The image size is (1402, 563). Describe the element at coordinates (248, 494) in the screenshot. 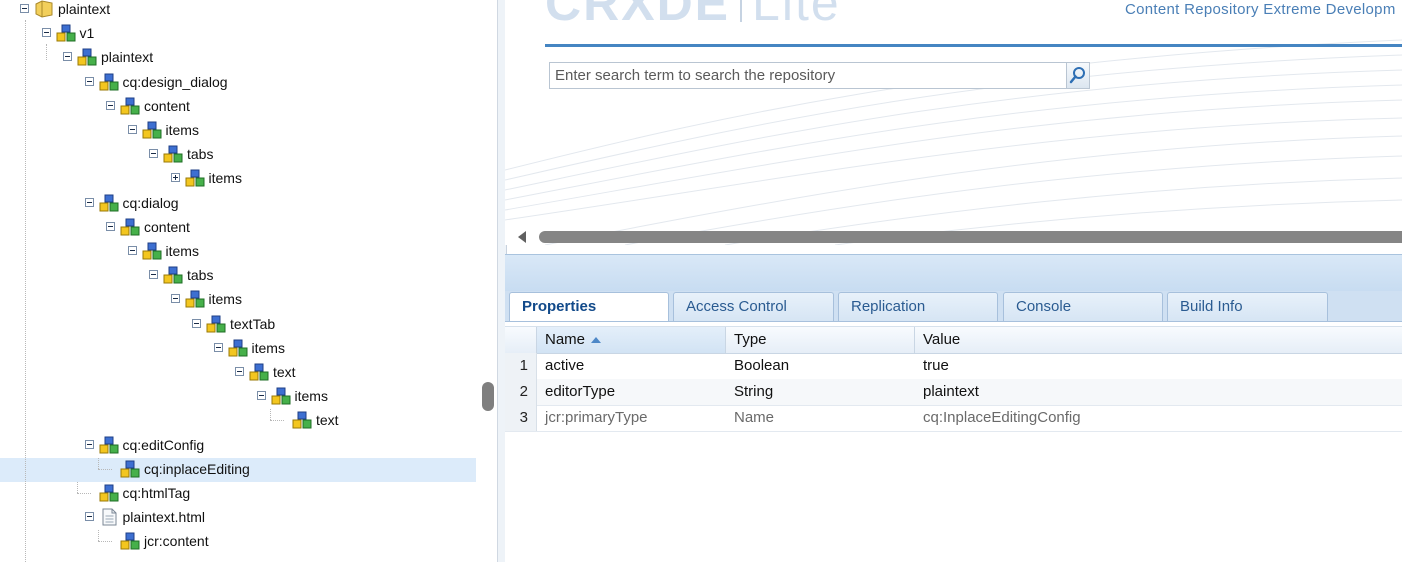

I see `tree-node: cq:htmlTag` at that location.